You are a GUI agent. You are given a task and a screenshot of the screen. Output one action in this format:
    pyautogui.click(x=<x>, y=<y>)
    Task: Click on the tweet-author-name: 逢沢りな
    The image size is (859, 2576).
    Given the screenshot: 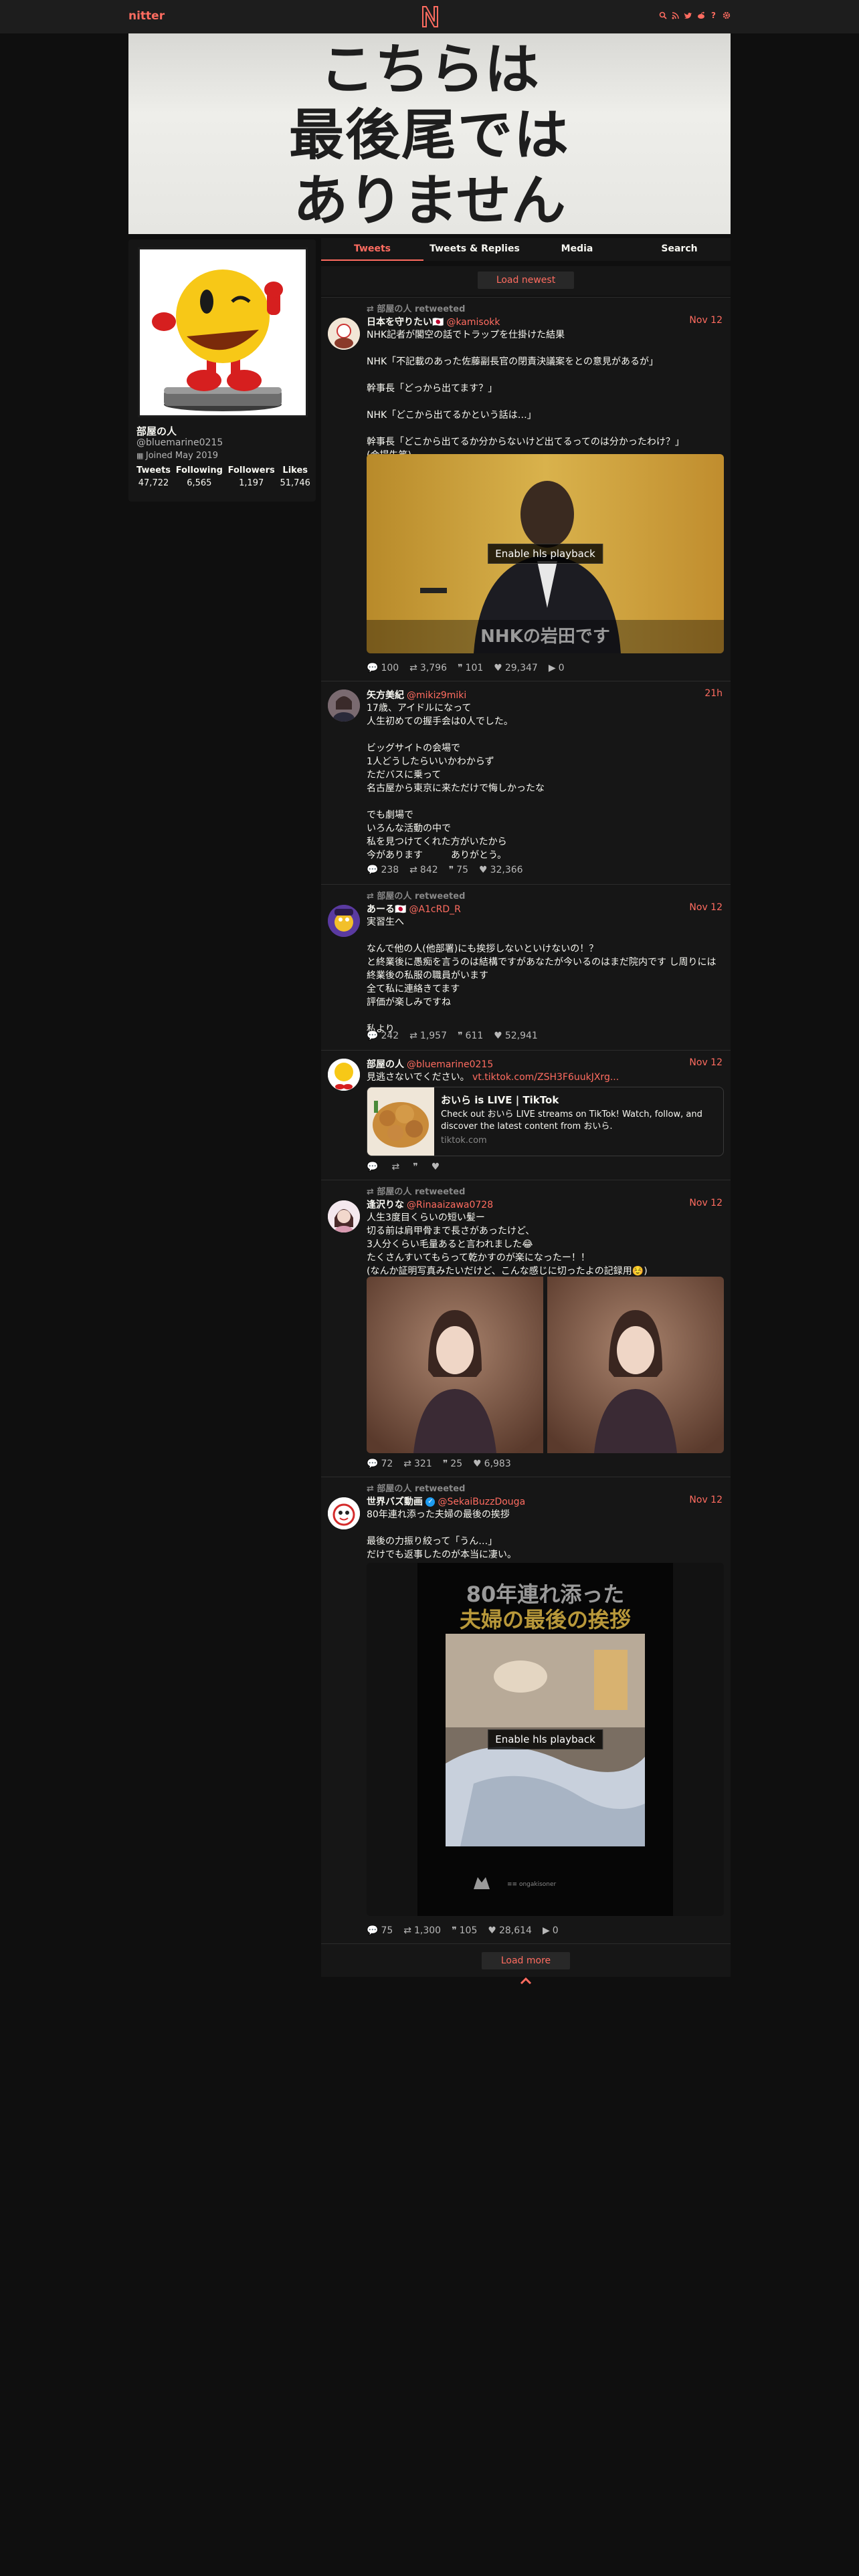 What is the action you would take?
    pyautogui.click(x=385, y=1205)
    